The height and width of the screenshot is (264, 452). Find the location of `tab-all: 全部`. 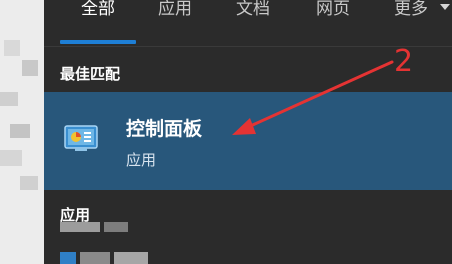

tab-all: 全部 is located at coordinates (98, 9).